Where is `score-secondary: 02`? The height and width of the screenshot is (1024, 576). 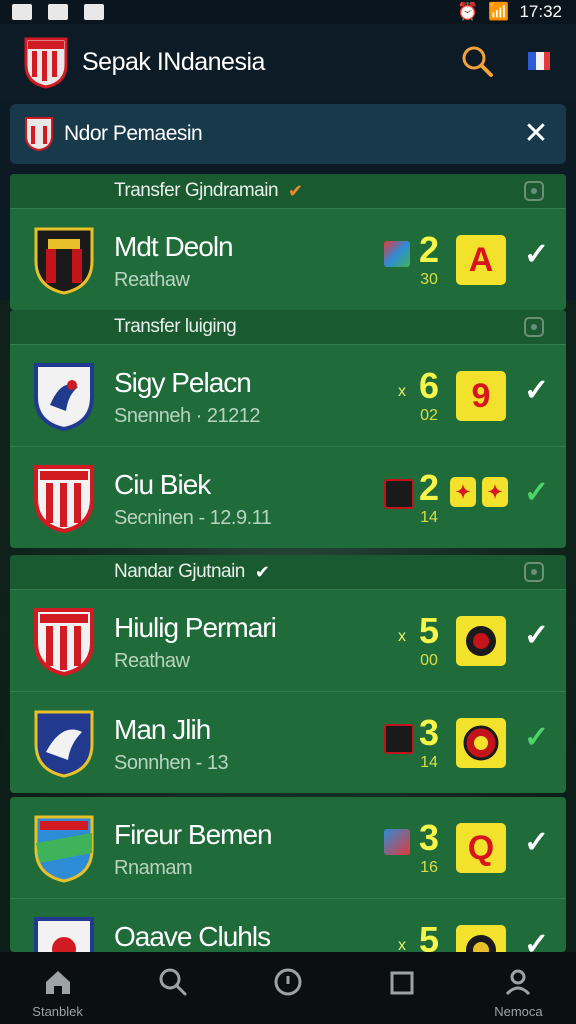 score-secondary: 02 is located at coordinates (429, 415).